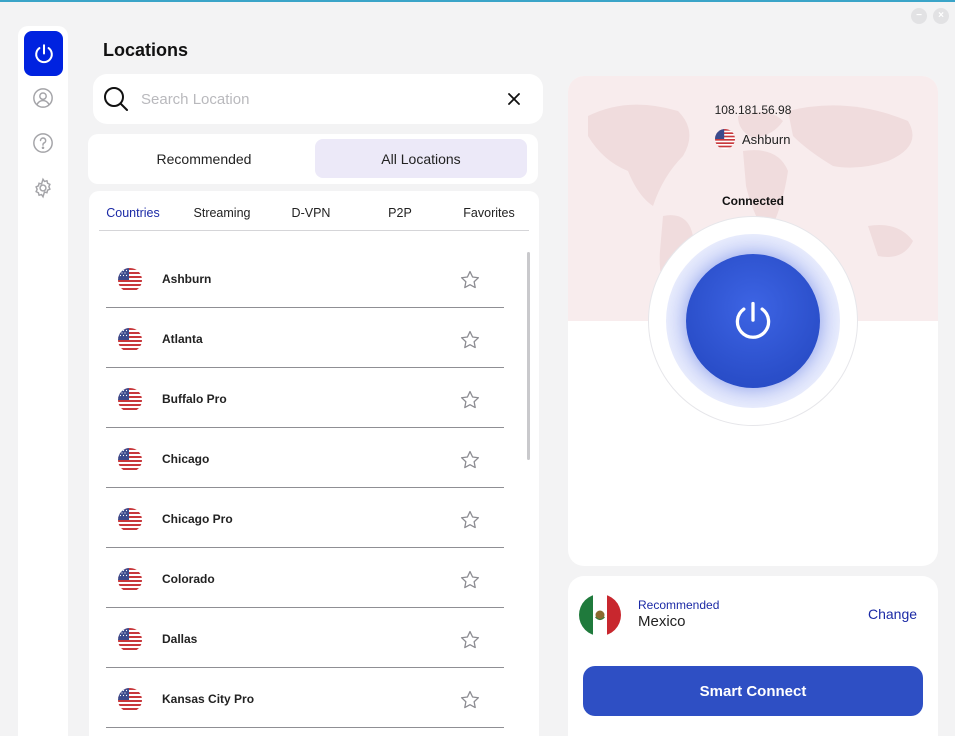  I want to click on recommended-label: Recommended, so click(679, 605).